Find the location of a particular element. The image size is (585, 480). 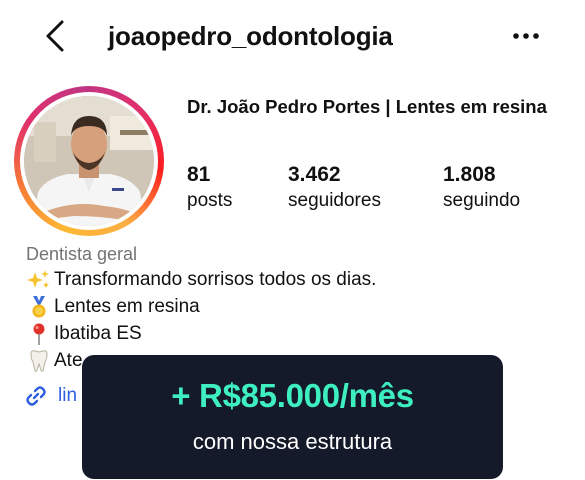

promo-subtitle: com nossa estrutura is located at coordinates (292, 441).